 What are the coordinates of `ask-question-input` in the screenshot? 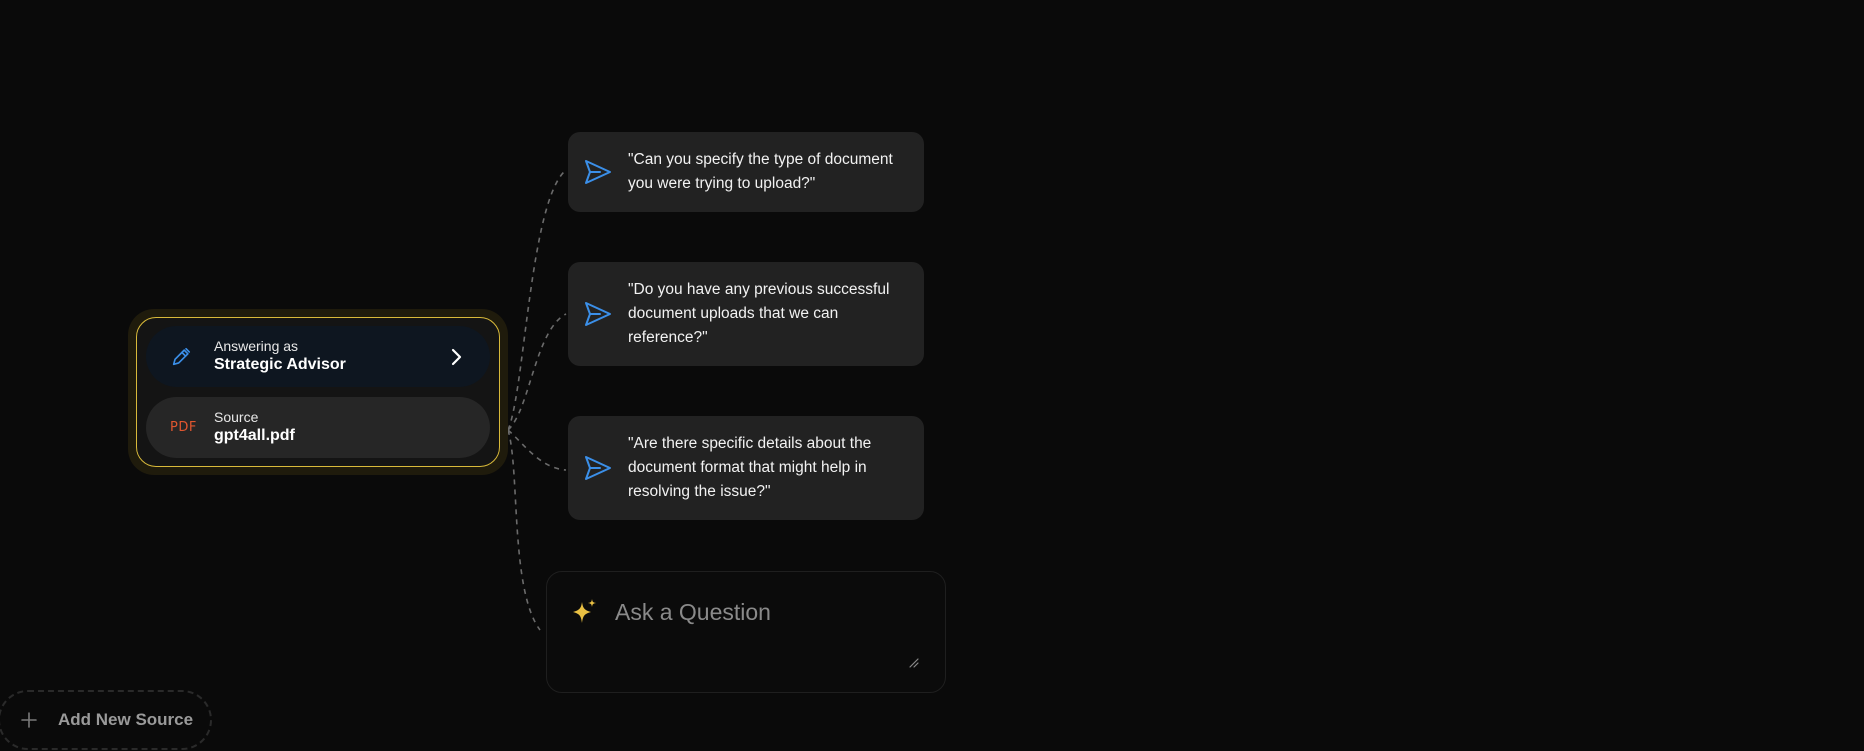 It's located at (765, 633).